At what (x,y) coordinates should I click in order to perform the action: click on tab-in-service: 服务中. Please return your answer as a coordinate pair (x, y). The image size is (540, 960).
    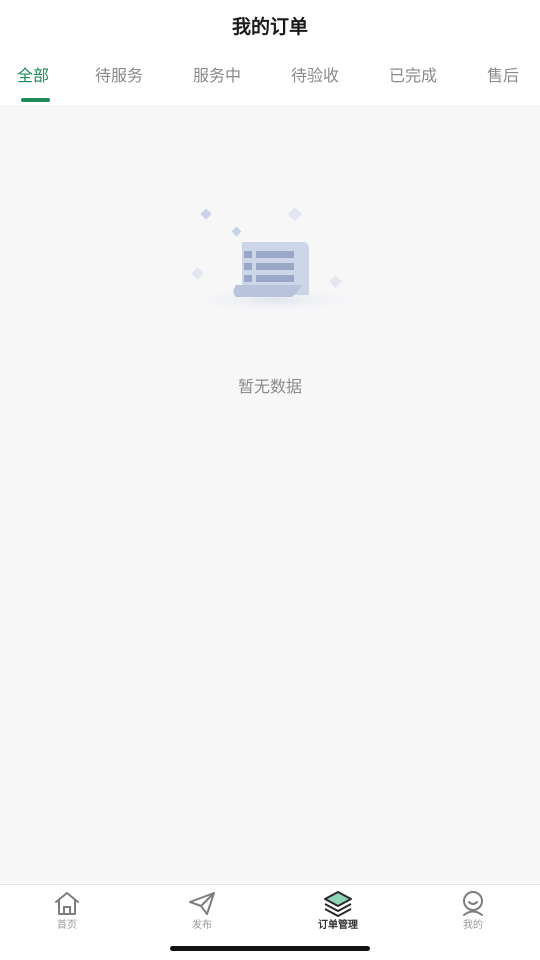
    Looking at the image, I should click on (217, 80).